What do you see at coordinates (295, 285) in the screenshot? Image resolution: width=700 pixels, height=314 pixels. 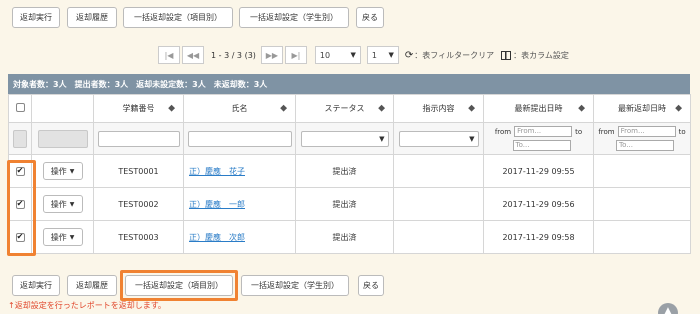 I see `bulk-return-student-button-bottom: 一括返却設定（学生別）` at bounding box center [295, 285].